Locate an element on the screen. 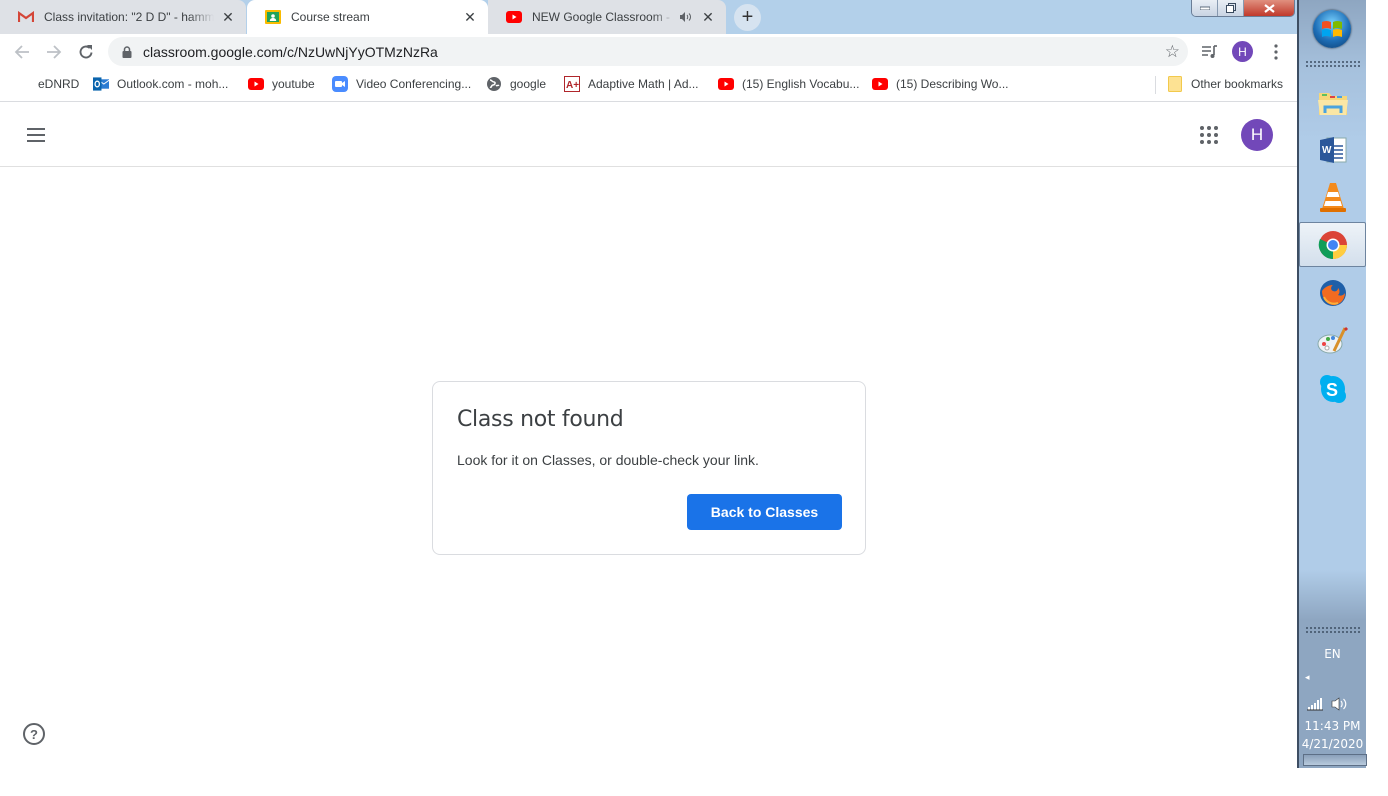 The height and width of the screenshot is (796, 1388). bookmark-youtube: youtube is located at coordinates (281, 84).